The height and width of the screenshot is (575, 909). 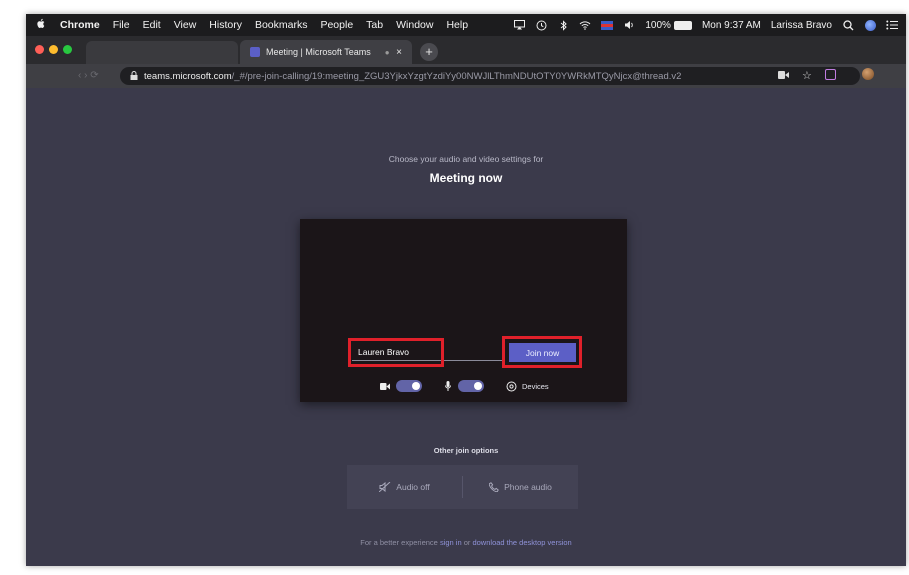 I want to click on audio-off-option: Audio off, so click(x=404, y=487).